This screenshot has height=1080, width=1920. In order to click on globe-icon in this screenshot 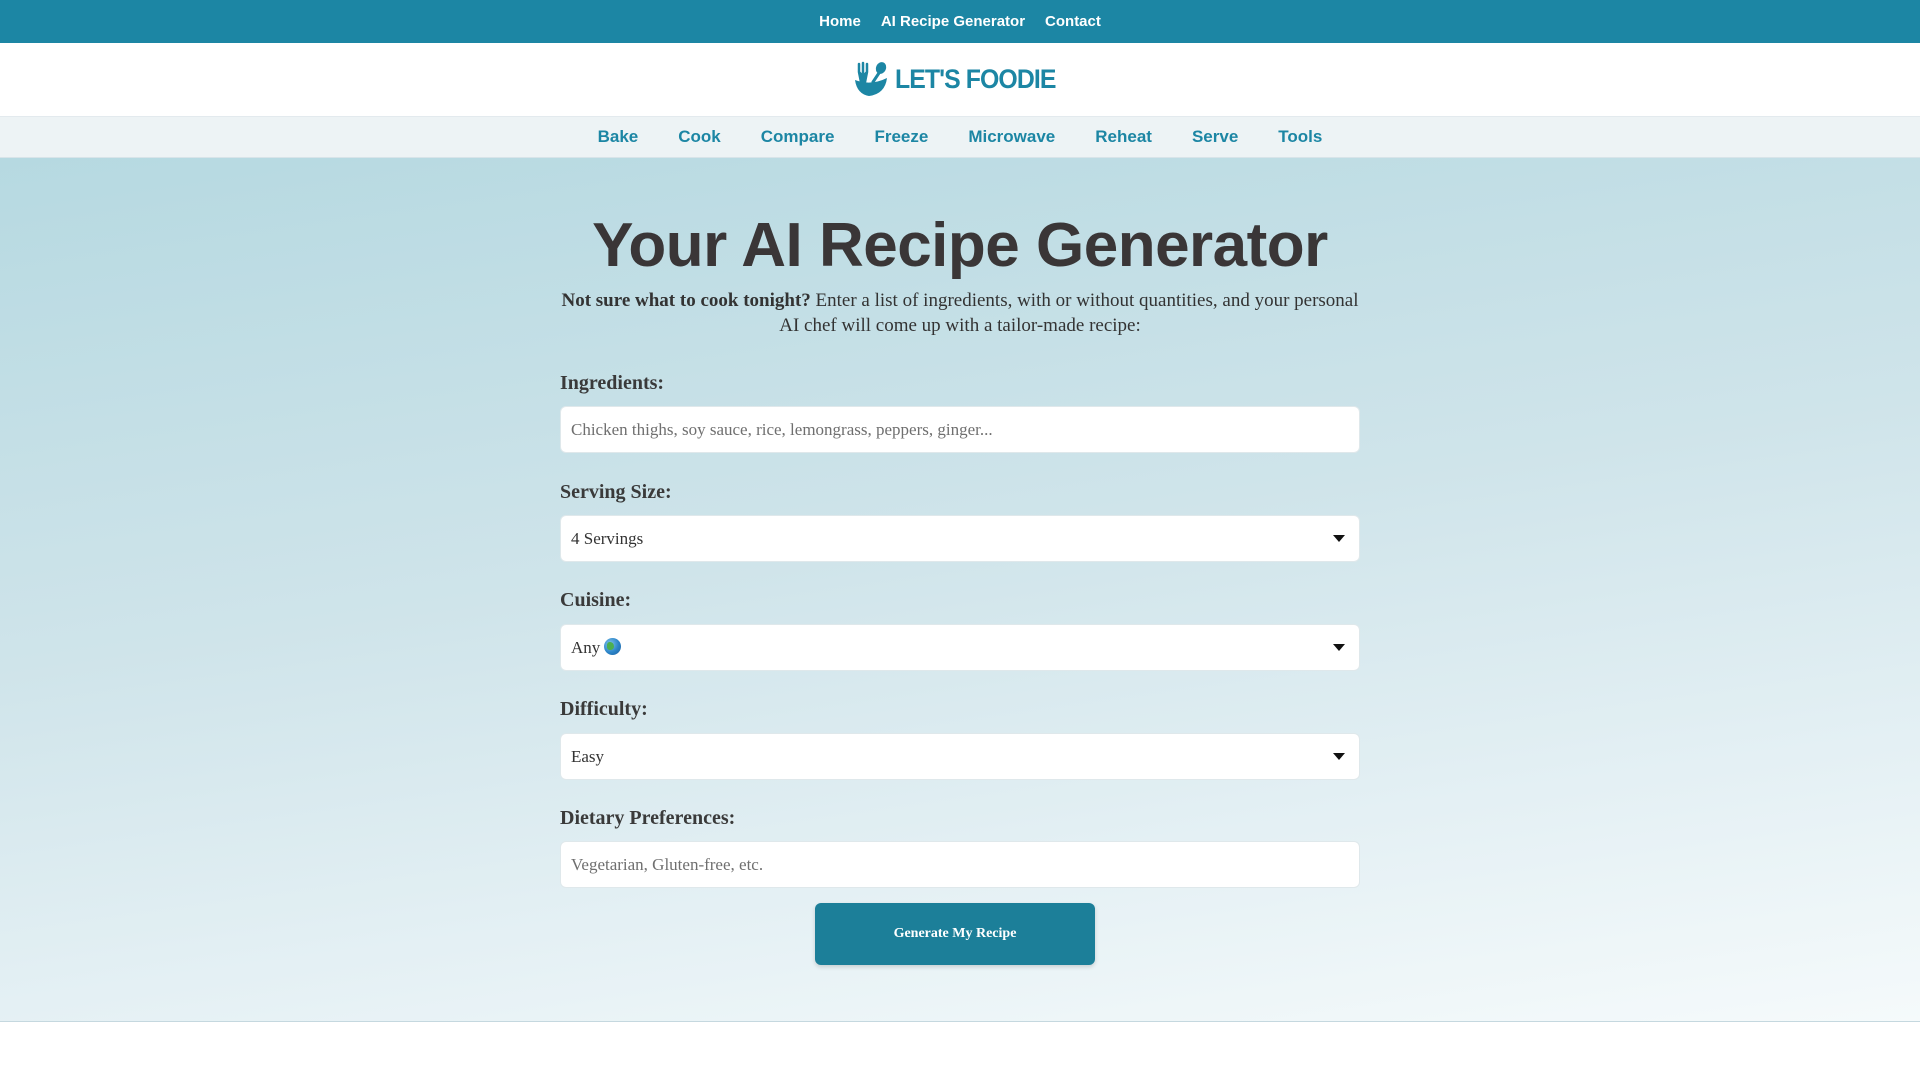, I will do `click(613, 646)`.